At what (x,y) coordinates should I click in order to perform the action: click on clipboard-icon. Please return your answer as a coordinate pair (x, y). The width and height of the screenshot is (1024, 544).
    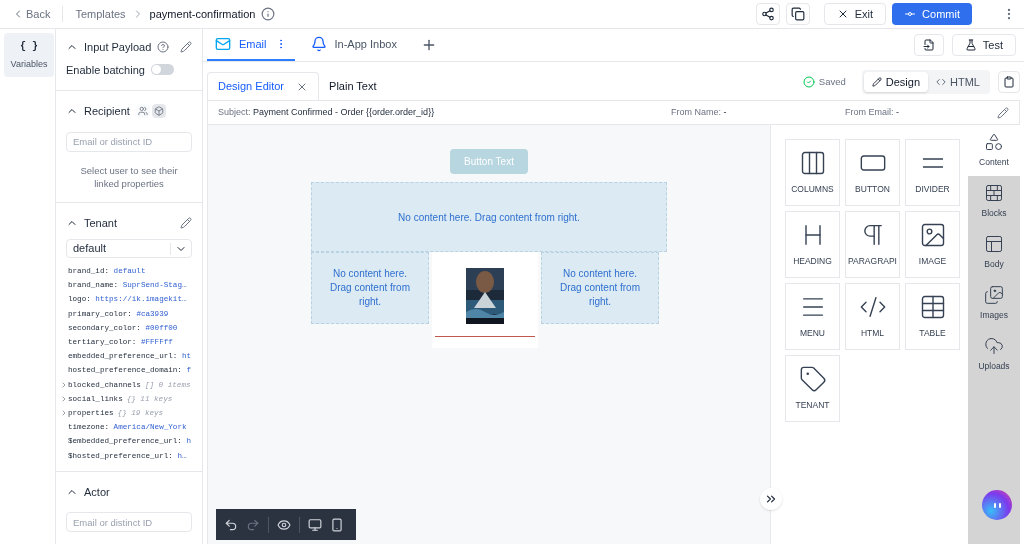
    Looking at the image, I should click on (1009, 82).